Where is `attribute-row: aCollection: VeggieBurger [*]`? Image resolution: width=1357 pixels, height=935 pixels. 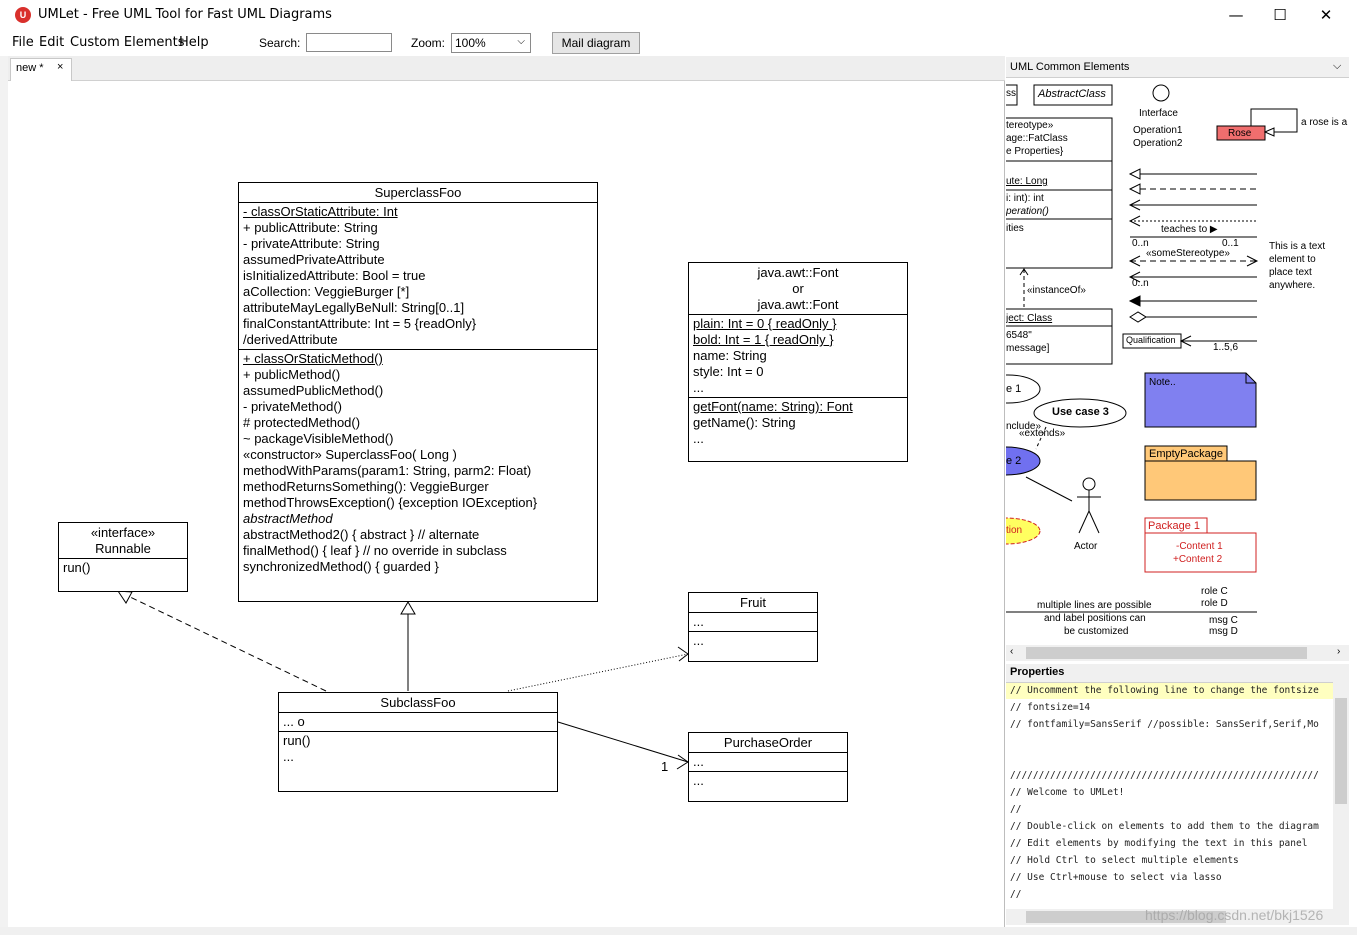 attribute-row: aCollection: VeggieBurger [*] is located at coordinates (326, 291).